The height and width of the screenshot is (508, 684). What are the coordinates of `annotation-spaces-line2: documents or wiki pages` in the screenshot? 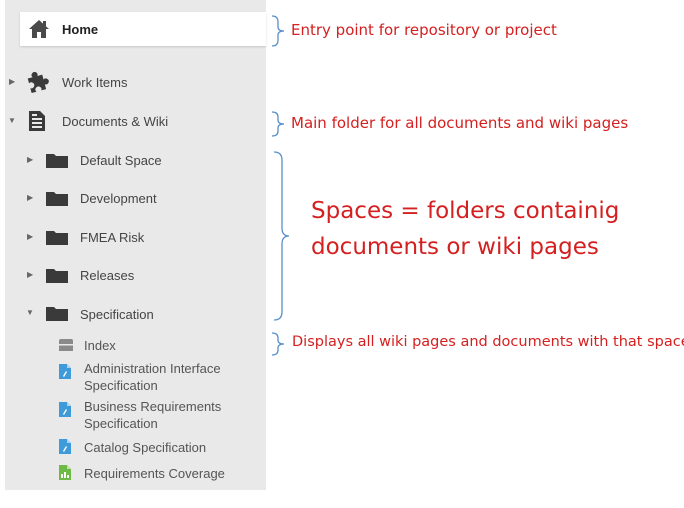 It's located at (455, 247).